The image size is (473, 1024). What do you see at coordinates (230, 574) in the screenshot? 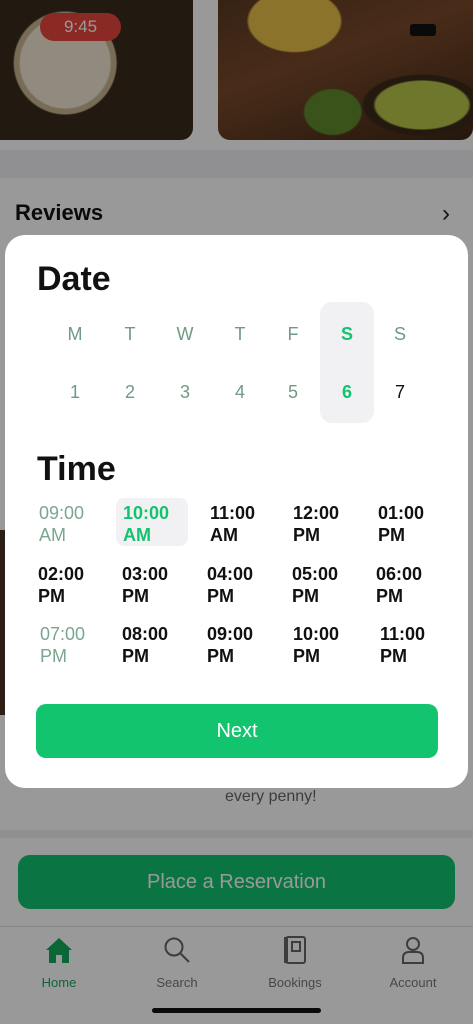
I see `slot-time: 04:00` at bounding box center [230, 574].